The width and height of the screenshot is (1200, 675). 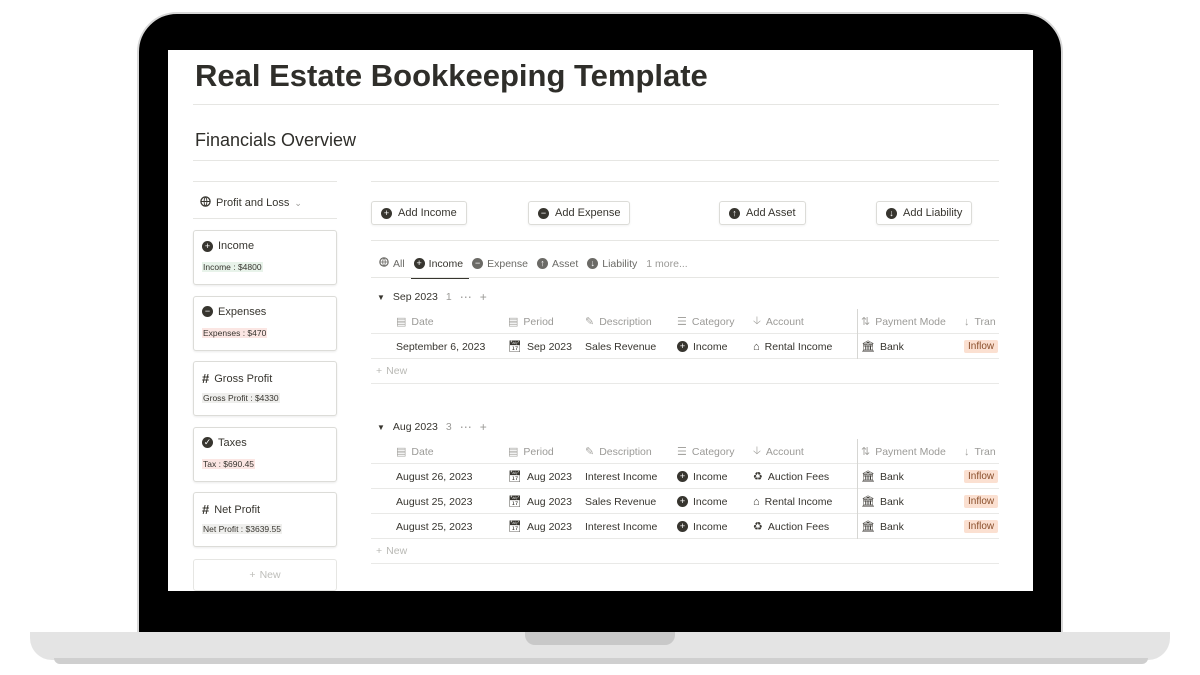 What do you see at coordinates (451, 75) in the screenshot?
I see `page-title: Real Estate Bookkeeping Template` at bounding box center [451, 75].